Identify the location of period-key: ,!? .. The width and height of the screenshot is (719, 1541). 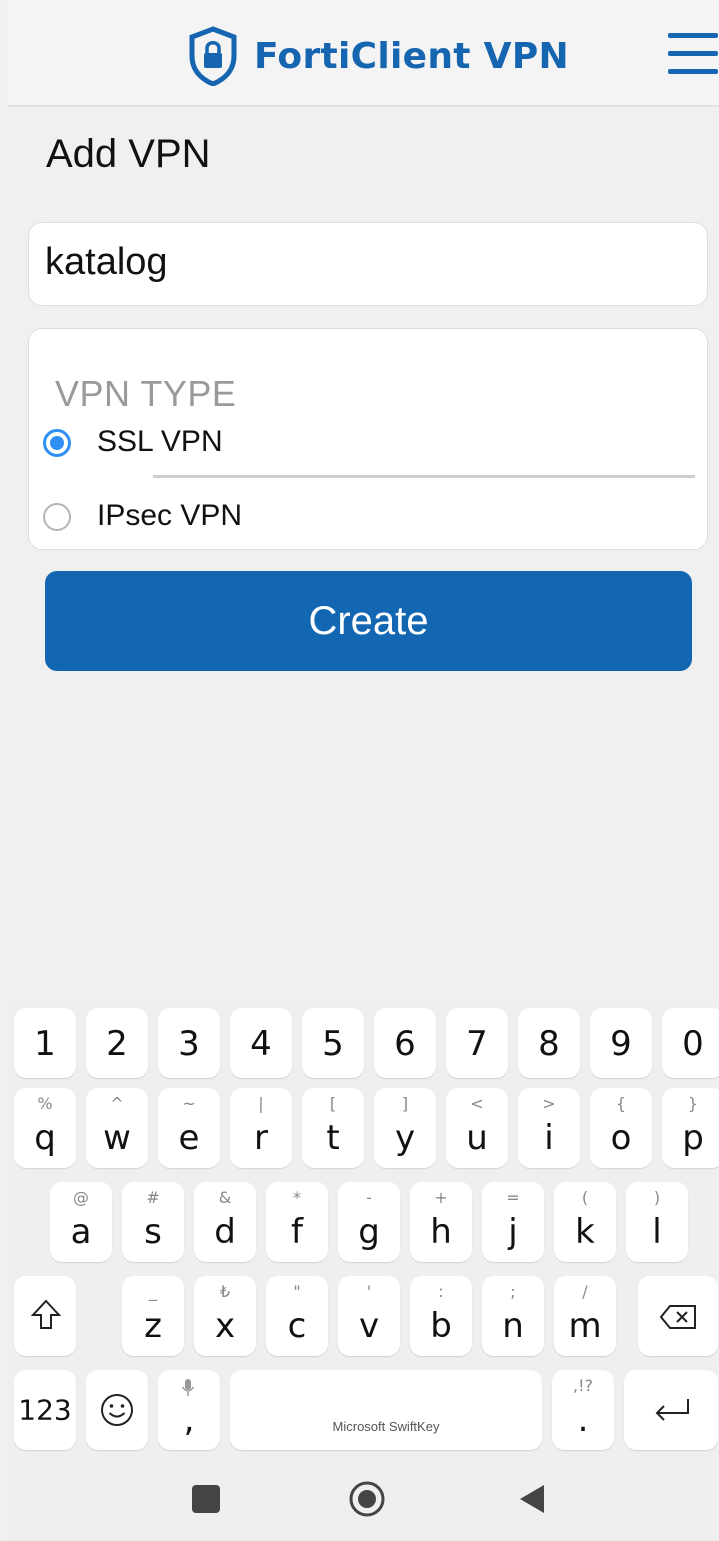
(583, 1410).